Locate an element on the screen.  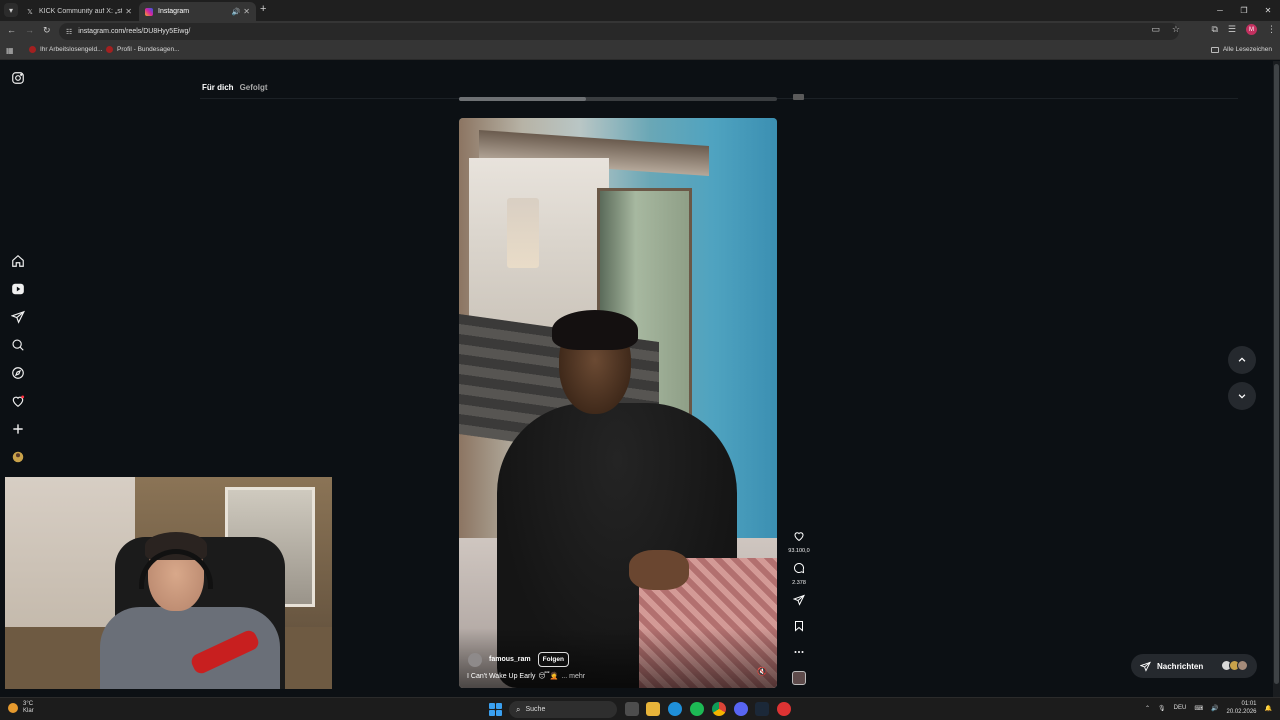
tab-title: KICK Community auf X: „stream is located at coordinates (81, 11).